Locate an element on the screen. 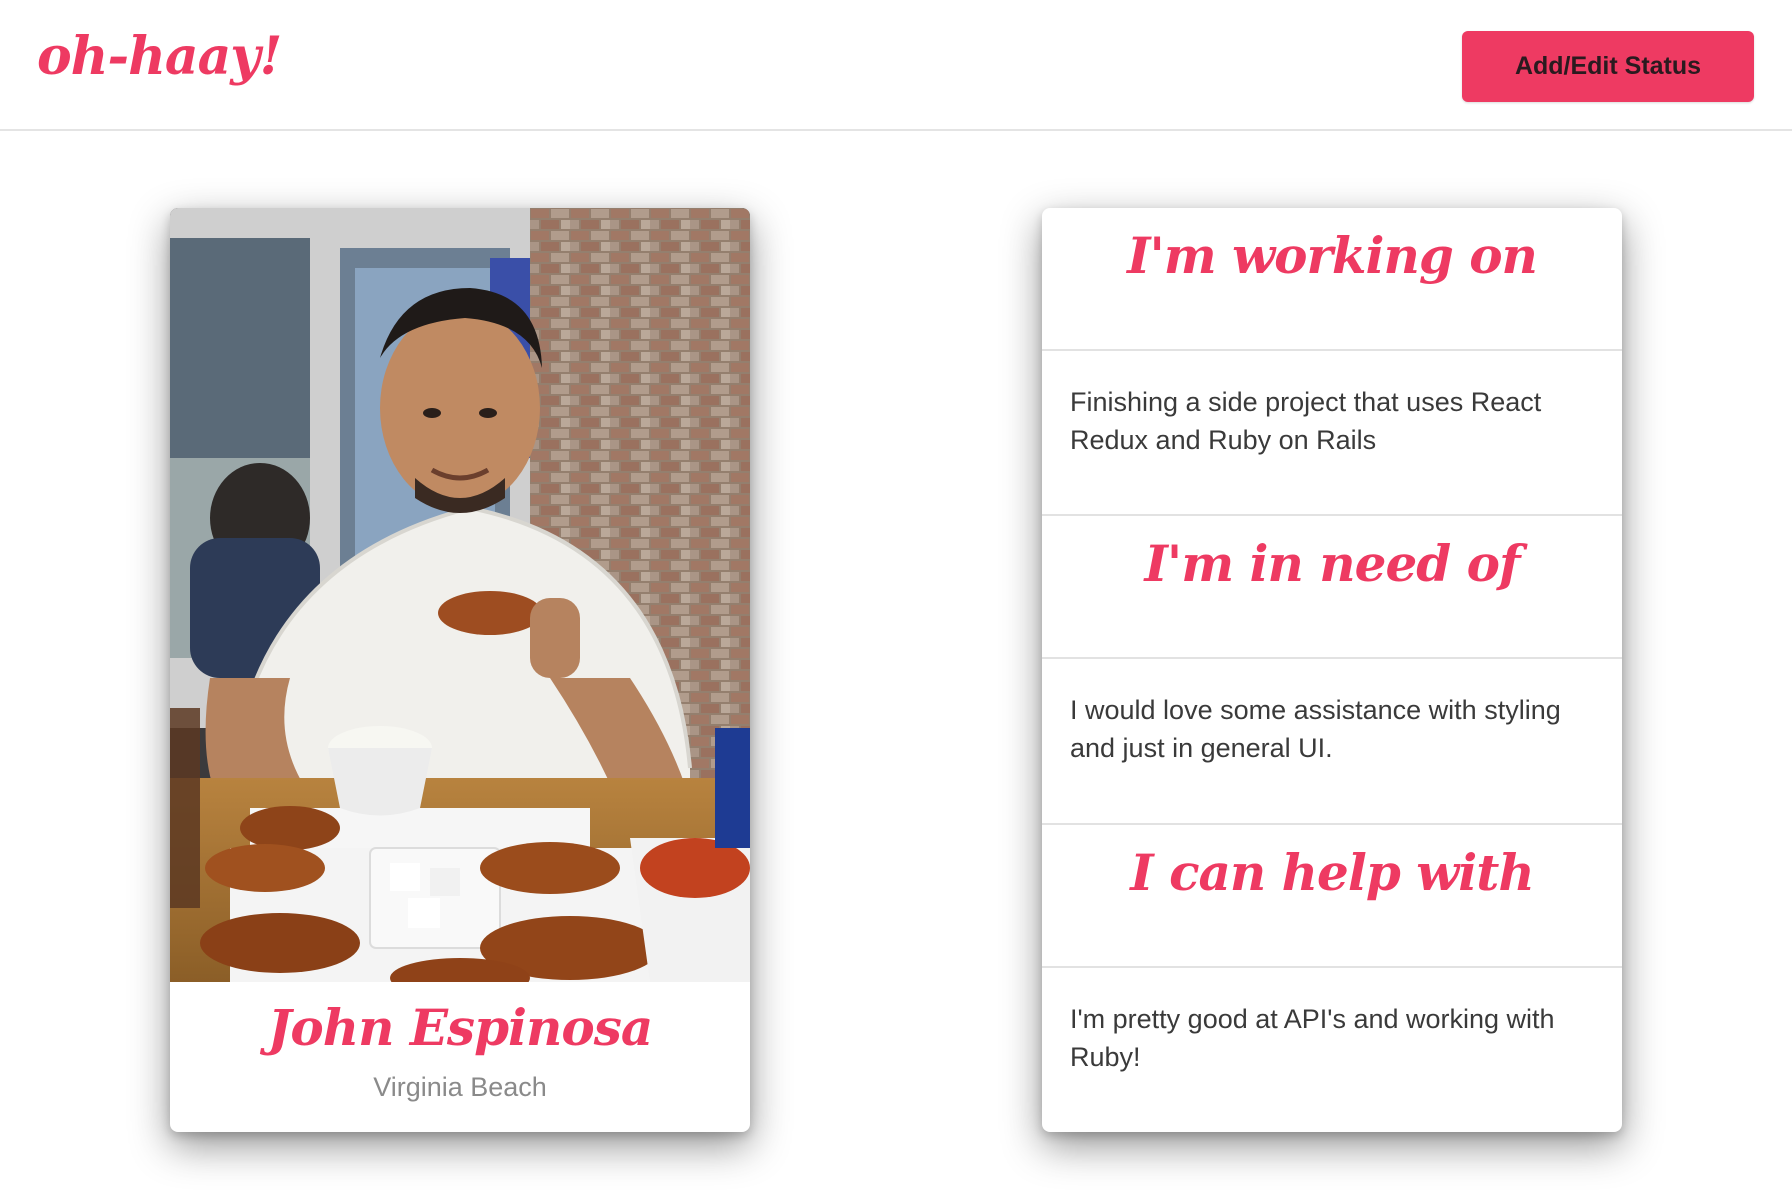  profile-location: Virginia Beach is located at coordinates (460, 1087).